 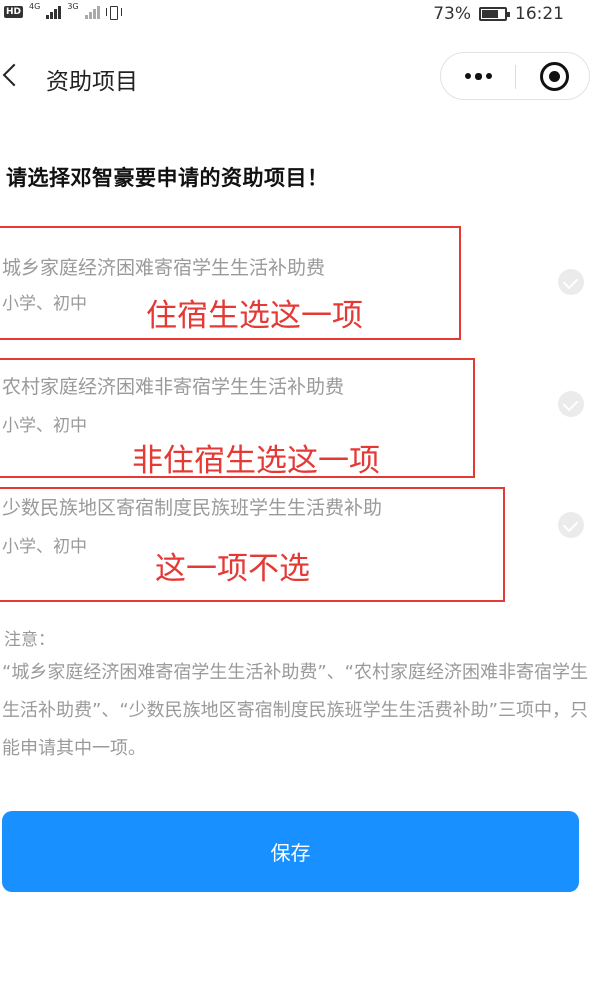 I want to click on page-heading: 请选择邓智豪要申请的资助项目！, so click(x=167, y=178).